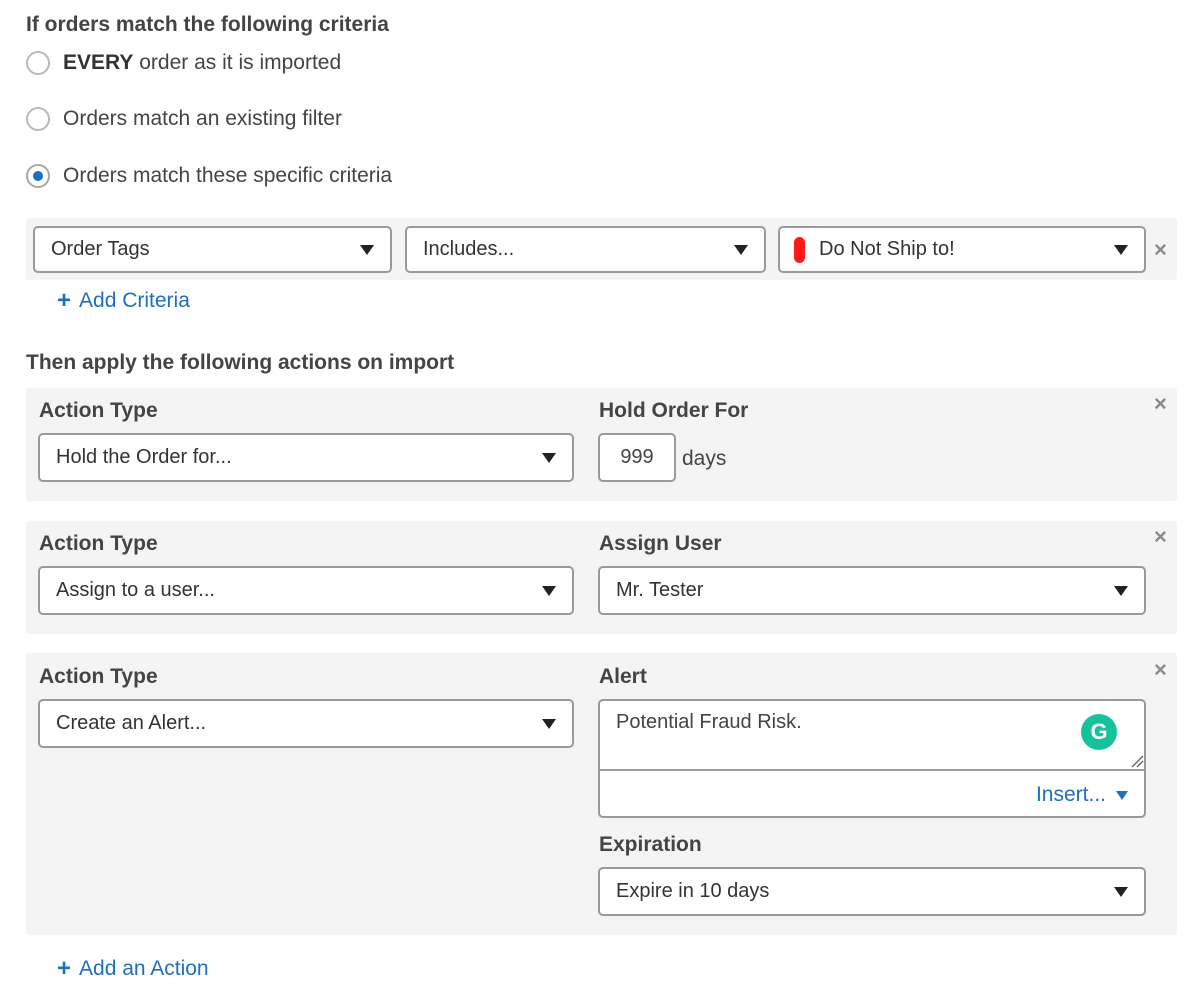  Describe the element at coordinates (962, 249) in the screenshot. I see `criteria-tag-select: Do Not Ship to!` at that location.